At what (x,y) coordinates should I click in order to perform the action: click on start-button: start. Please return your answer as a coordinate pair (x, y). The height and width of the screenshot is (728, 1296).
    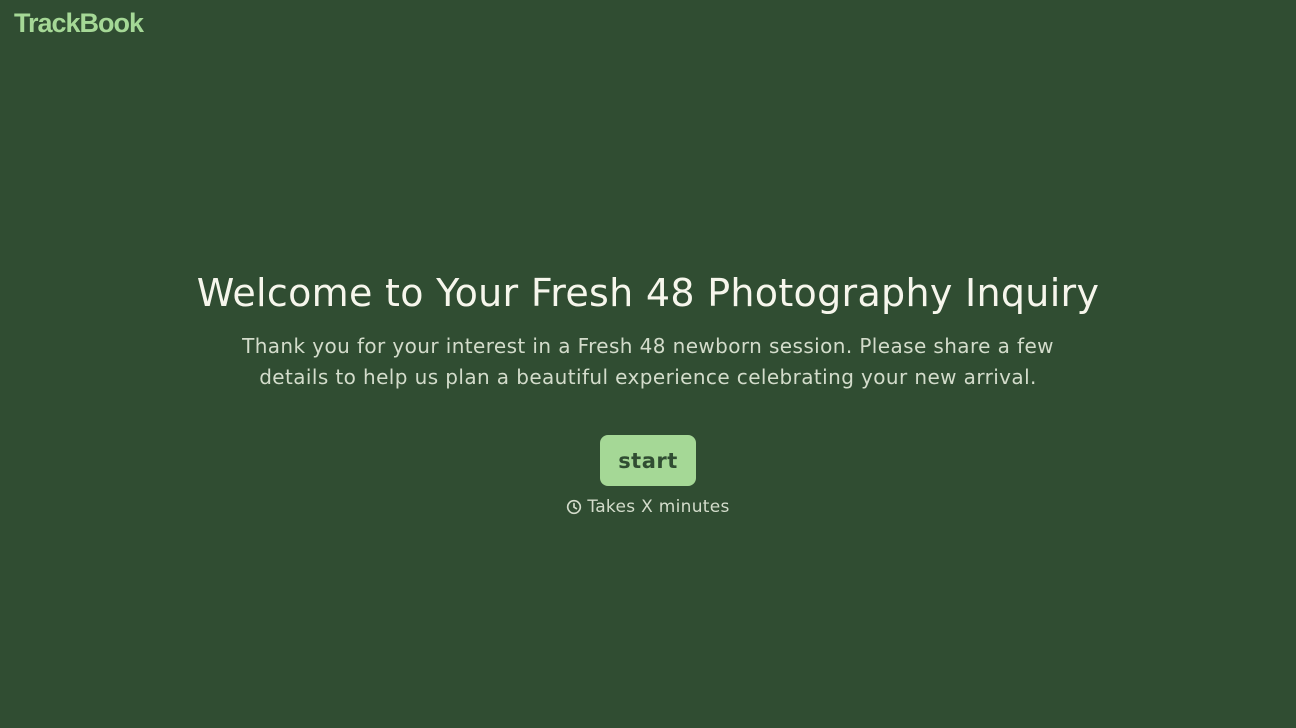
    Looking at the image, I should click on (648, 460).